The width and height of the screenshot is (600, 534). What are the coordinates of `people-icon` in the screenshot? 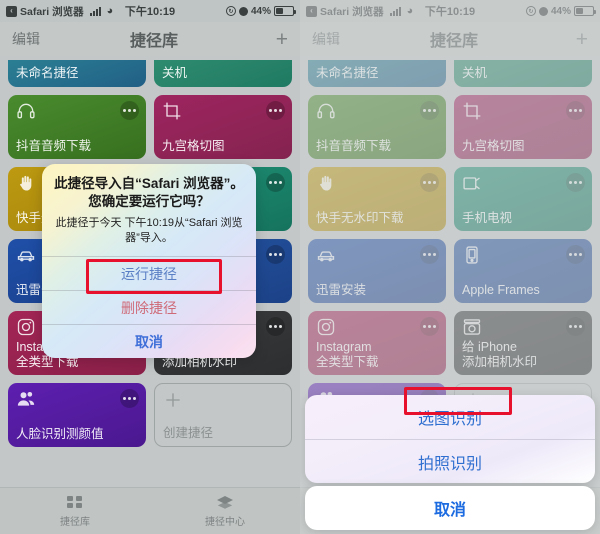 It's located at (26, 399).